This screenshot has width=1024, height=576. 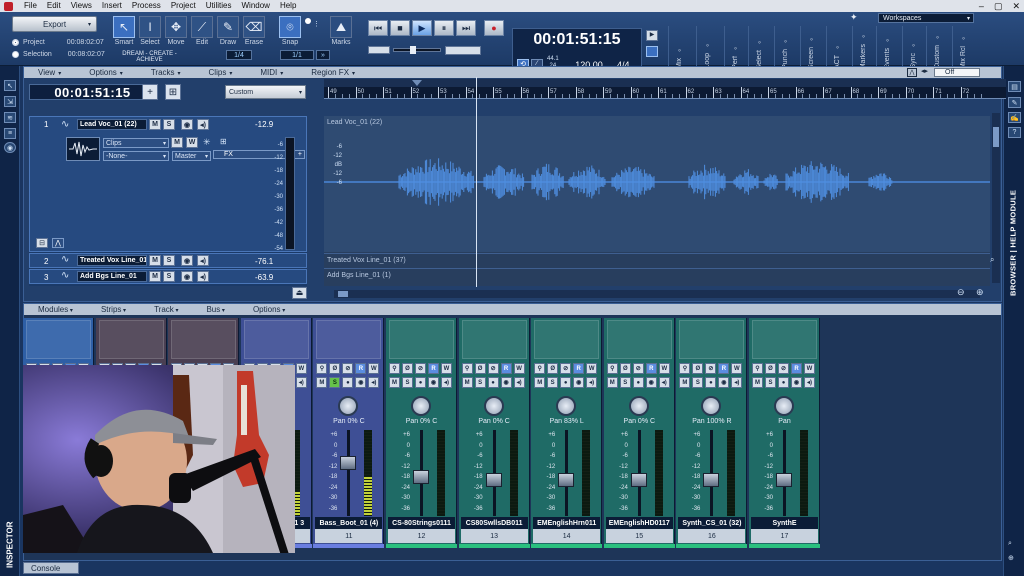 What do you see at coordinates (299, 293) in the screenshot?
I see `collapse-icon: ⏏` at bounding box center [299, 293].